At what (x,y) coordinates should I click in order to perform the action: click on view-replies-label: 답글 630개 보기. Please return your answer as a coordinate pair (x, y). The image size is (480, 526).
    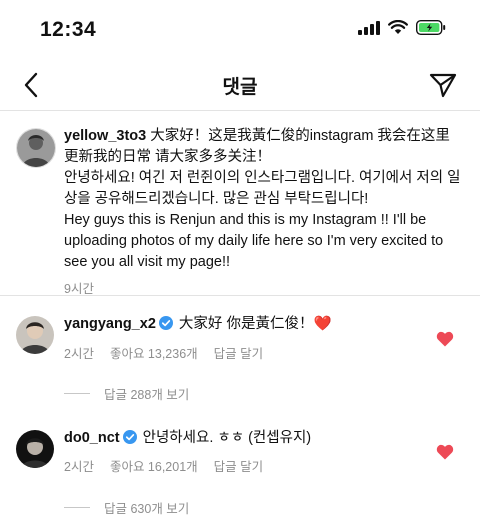
    Looking at the image, I should click on (147, 509).